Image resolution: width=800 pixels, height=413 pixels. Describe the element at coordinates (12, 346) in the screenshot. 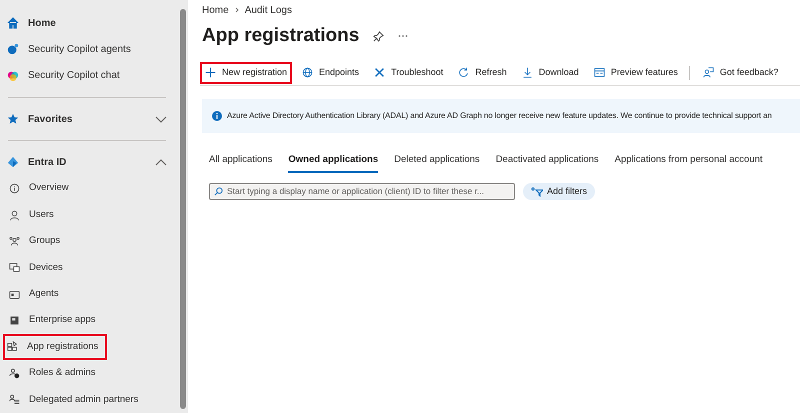

I see `grid-icon` at that location.